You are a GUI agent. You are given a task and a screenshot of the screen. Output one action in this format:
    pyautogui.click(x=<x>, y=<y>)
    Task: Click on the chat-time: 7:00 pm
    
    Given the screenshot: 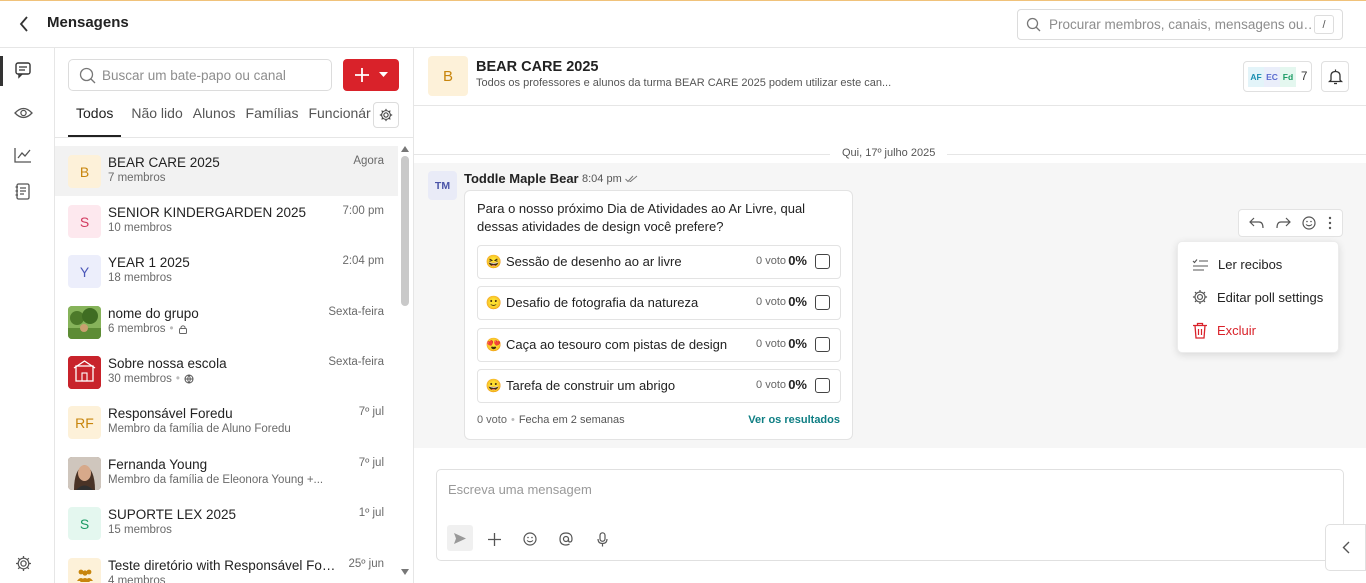 What is the action you would take?
    pyautogui.click(x=363, y=211)
    